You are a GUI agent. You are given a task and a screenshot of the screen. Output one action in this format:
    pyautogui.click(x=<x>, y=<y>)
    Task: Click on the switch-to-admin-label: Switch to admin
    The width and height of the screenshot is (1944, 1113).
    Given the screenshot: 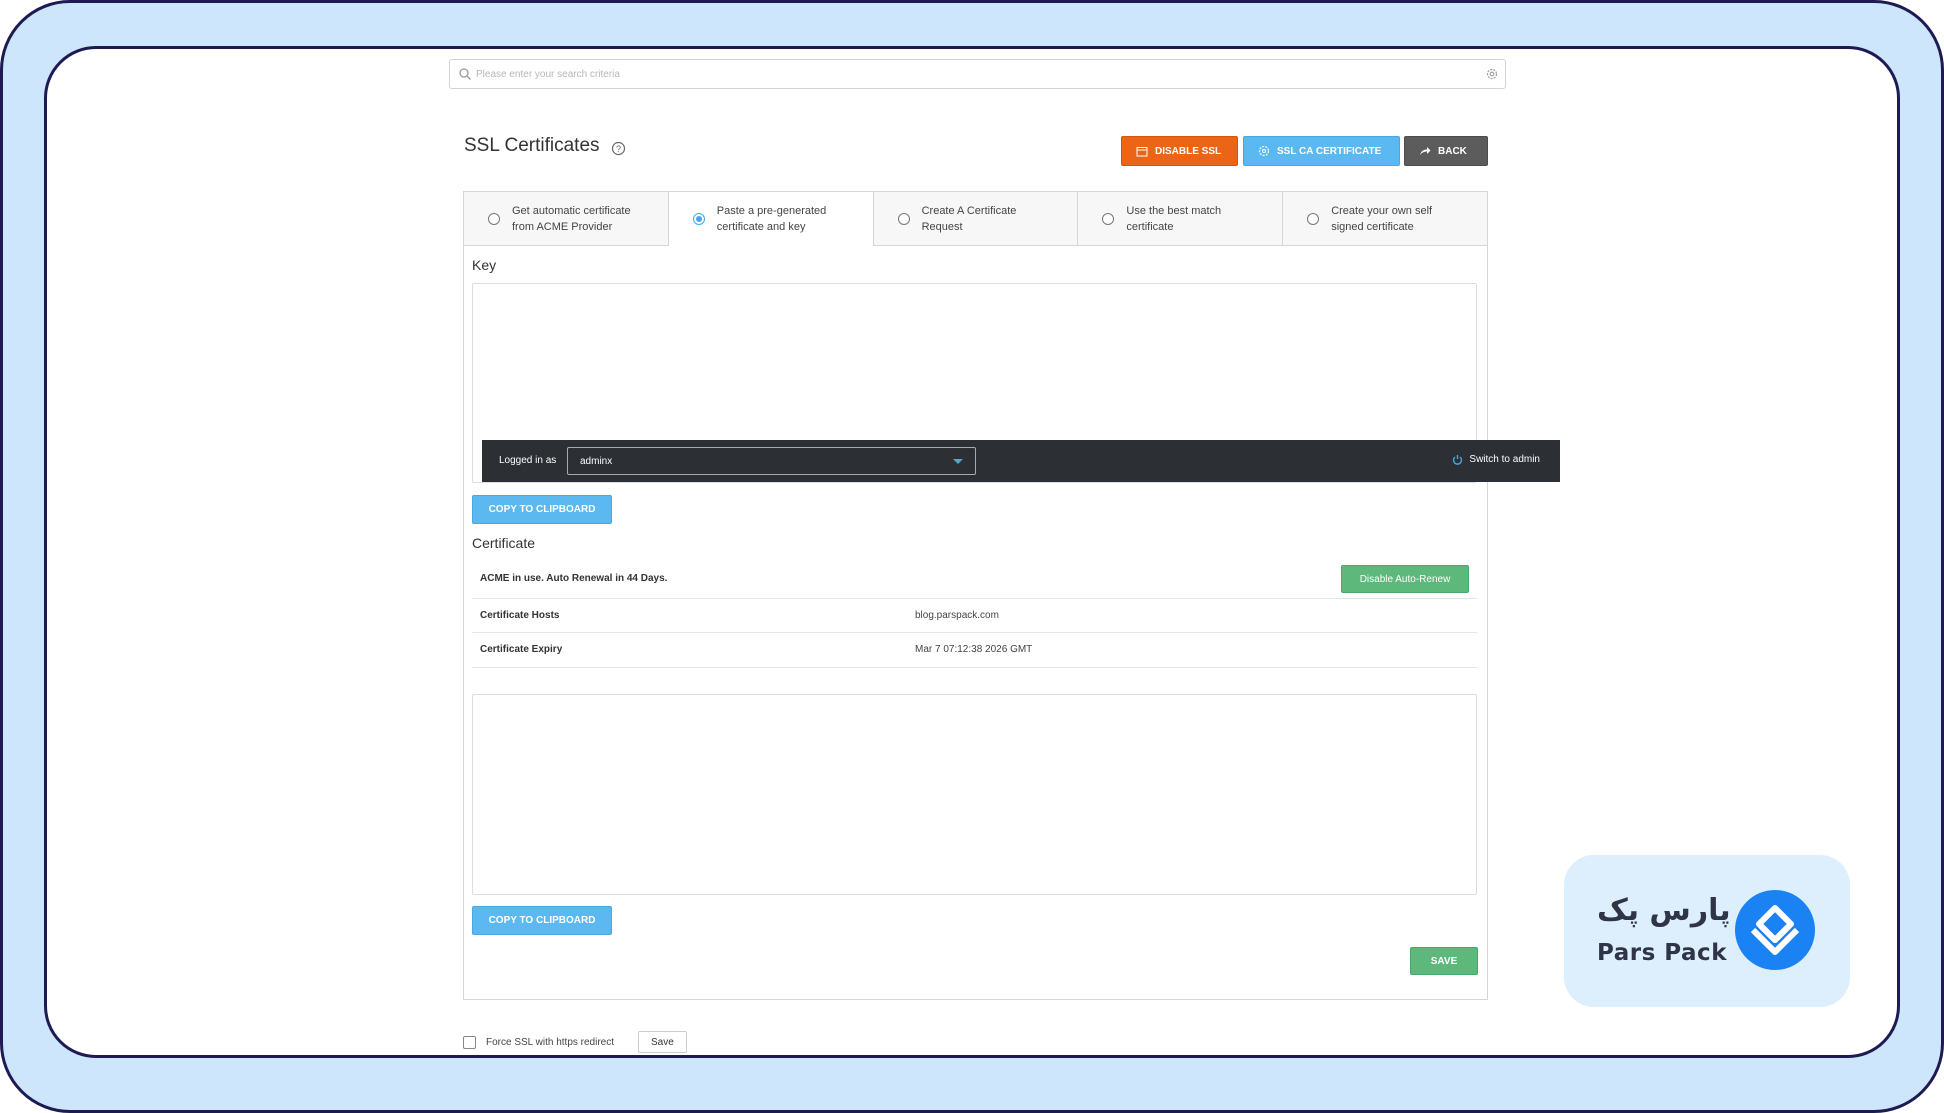 What is the action you would take?
    pyautogui.click(x=1504, y=459)
    